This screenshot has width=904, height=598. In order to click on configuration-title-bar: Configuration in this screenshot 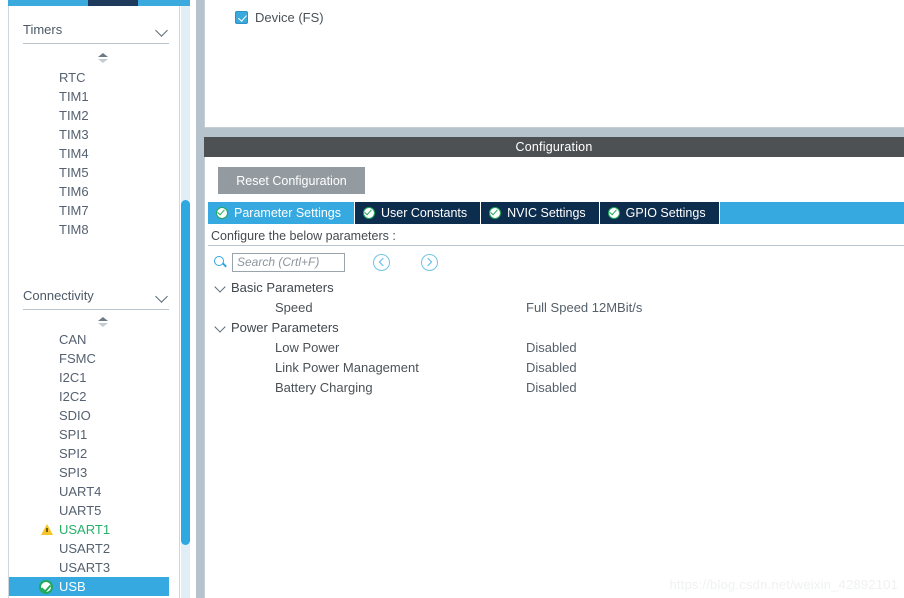, I will do `click(554, 147)`.